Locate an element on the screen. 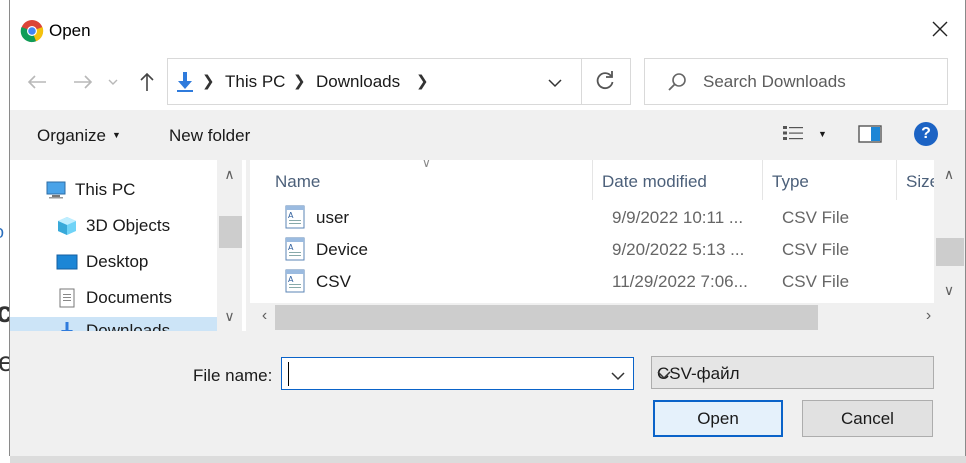 The height and width of the screenshot is (463, 966). nav-item-label: Downloads is located at coordinates (128, 326).